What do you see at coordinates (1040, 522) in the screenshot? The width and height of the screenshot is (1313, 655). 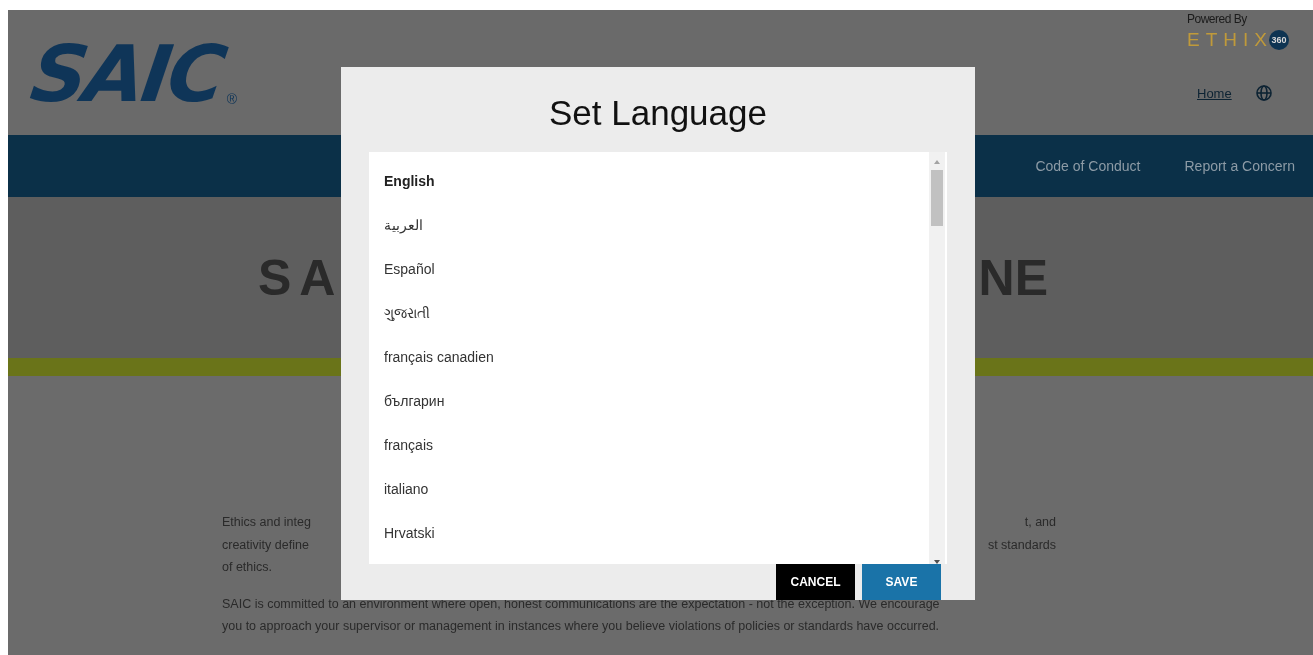 I see `body-text: t, and` at bounding box center [1040, 522].